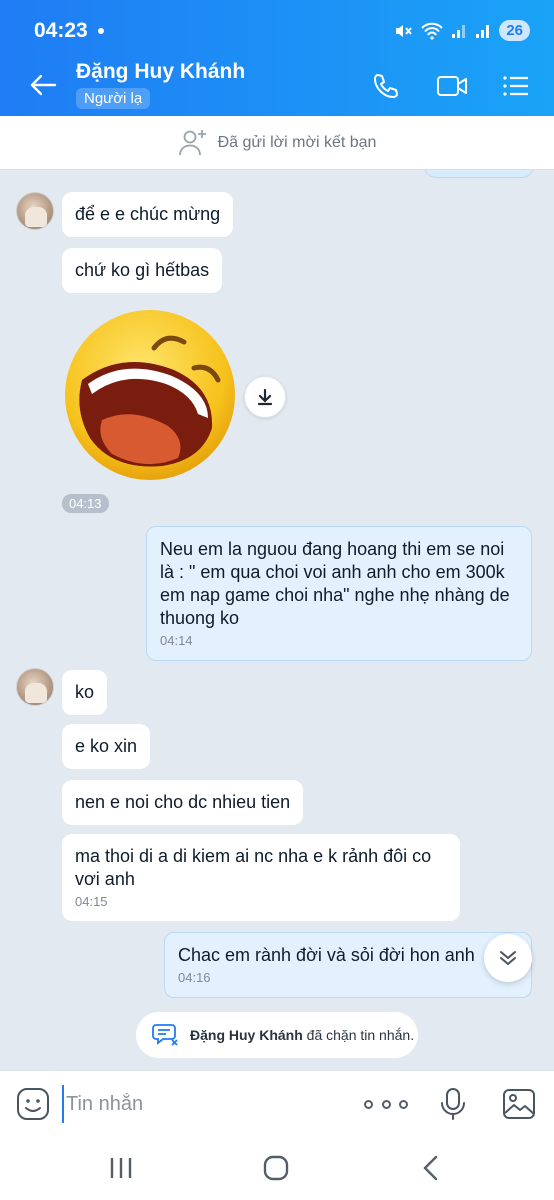 This screenshot has height=1200, width=554. Describe the element at coordinates (194, 977) in the screenshot. I see `message-timestamp: 04:16` at that location.